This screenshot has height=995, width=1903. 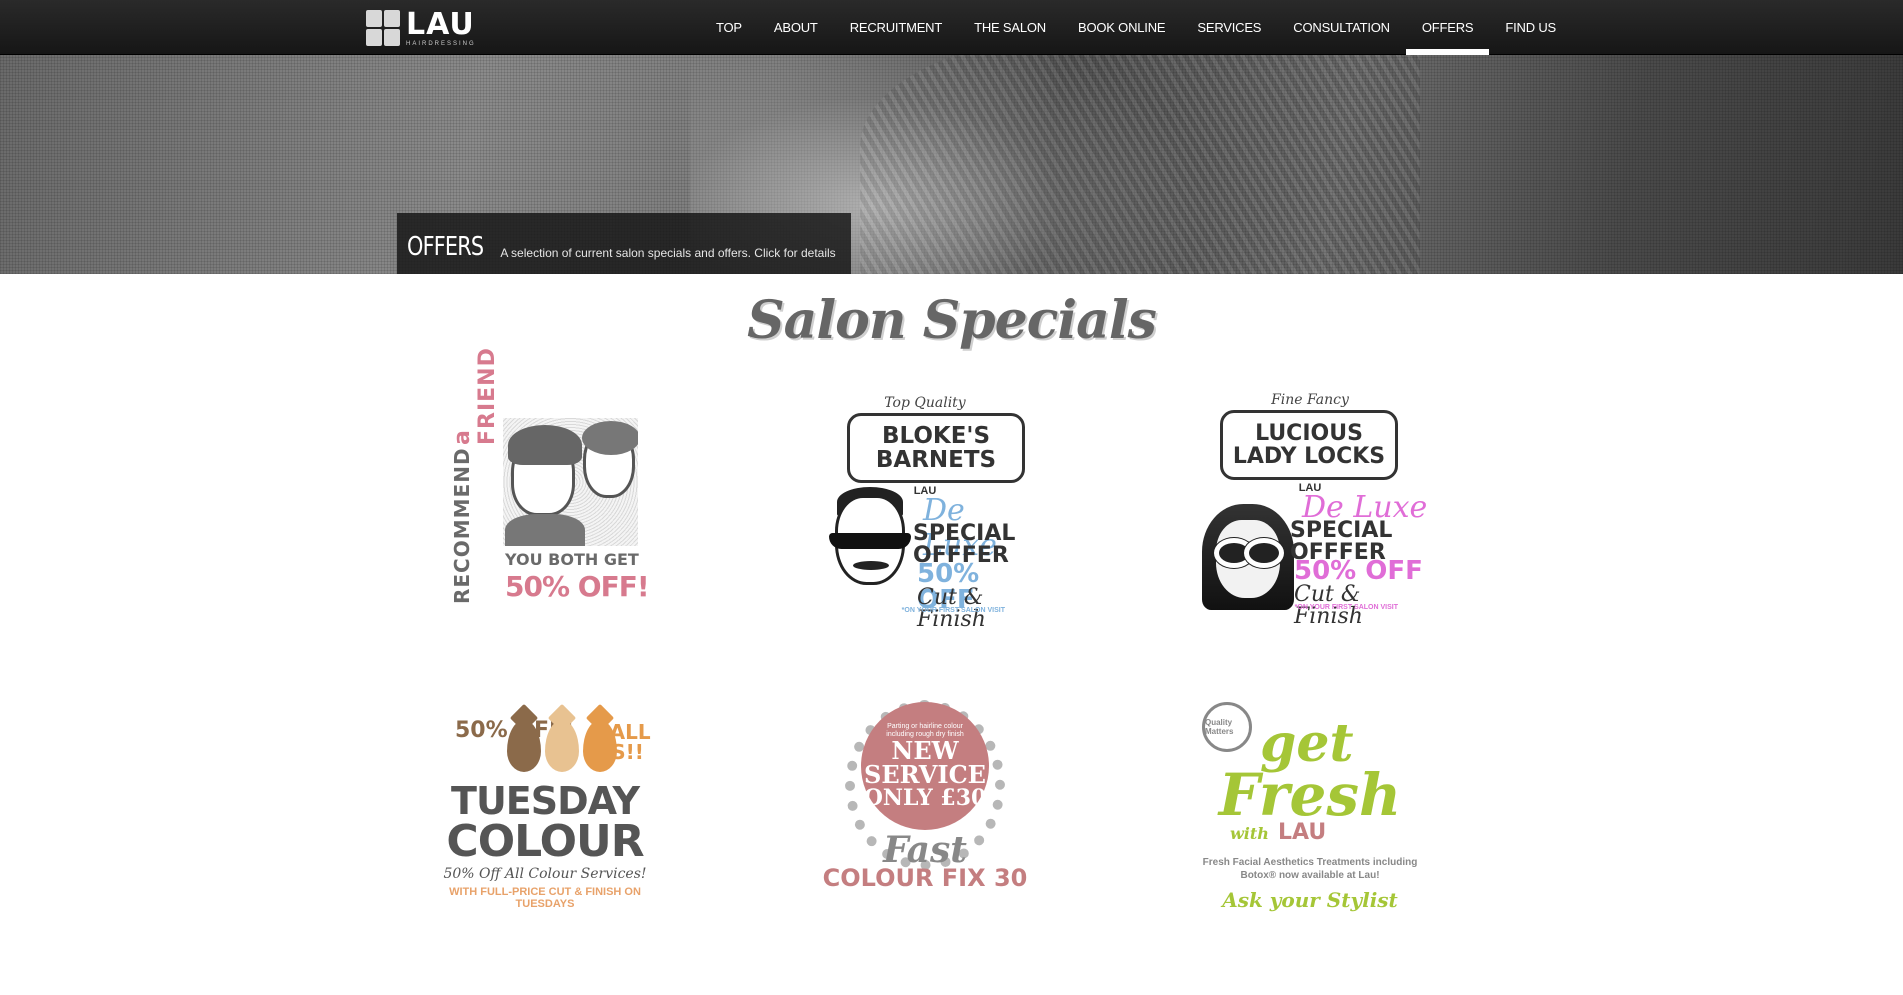 I want to click on badge-price: ONLY £30, so click(x=925, y=798).